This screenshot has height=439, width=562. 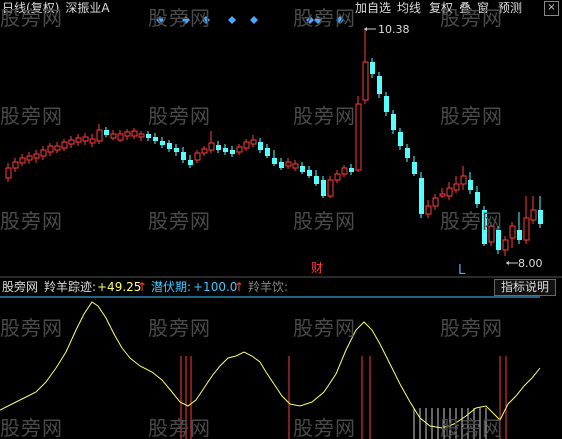 What do you see at coordinates (20, 287) in the screenshot?
I see `indicator-source: 股旁网` at bounding box center [20, 287].